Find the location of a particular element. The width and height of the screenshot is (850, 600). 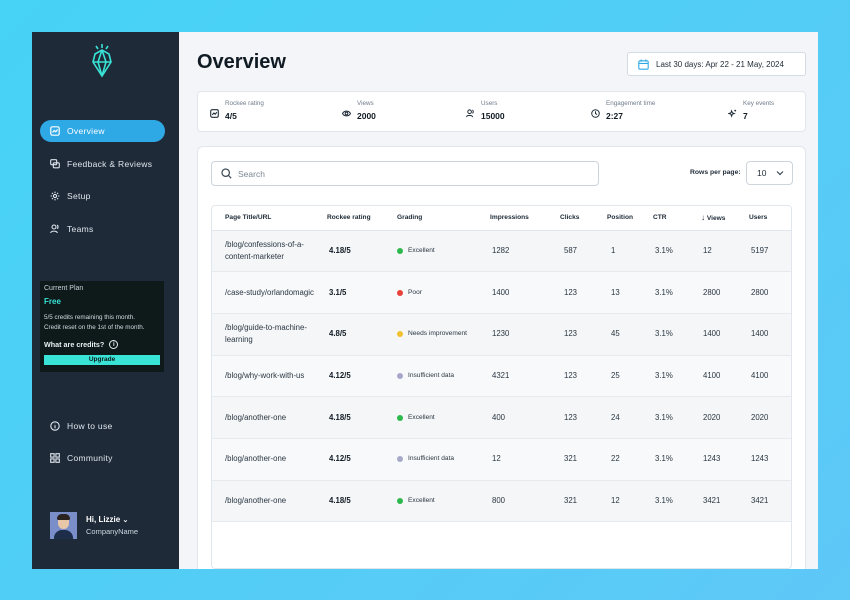

cell-page-url: /blog/why-work-with-us is located at coordinates (269, 376).